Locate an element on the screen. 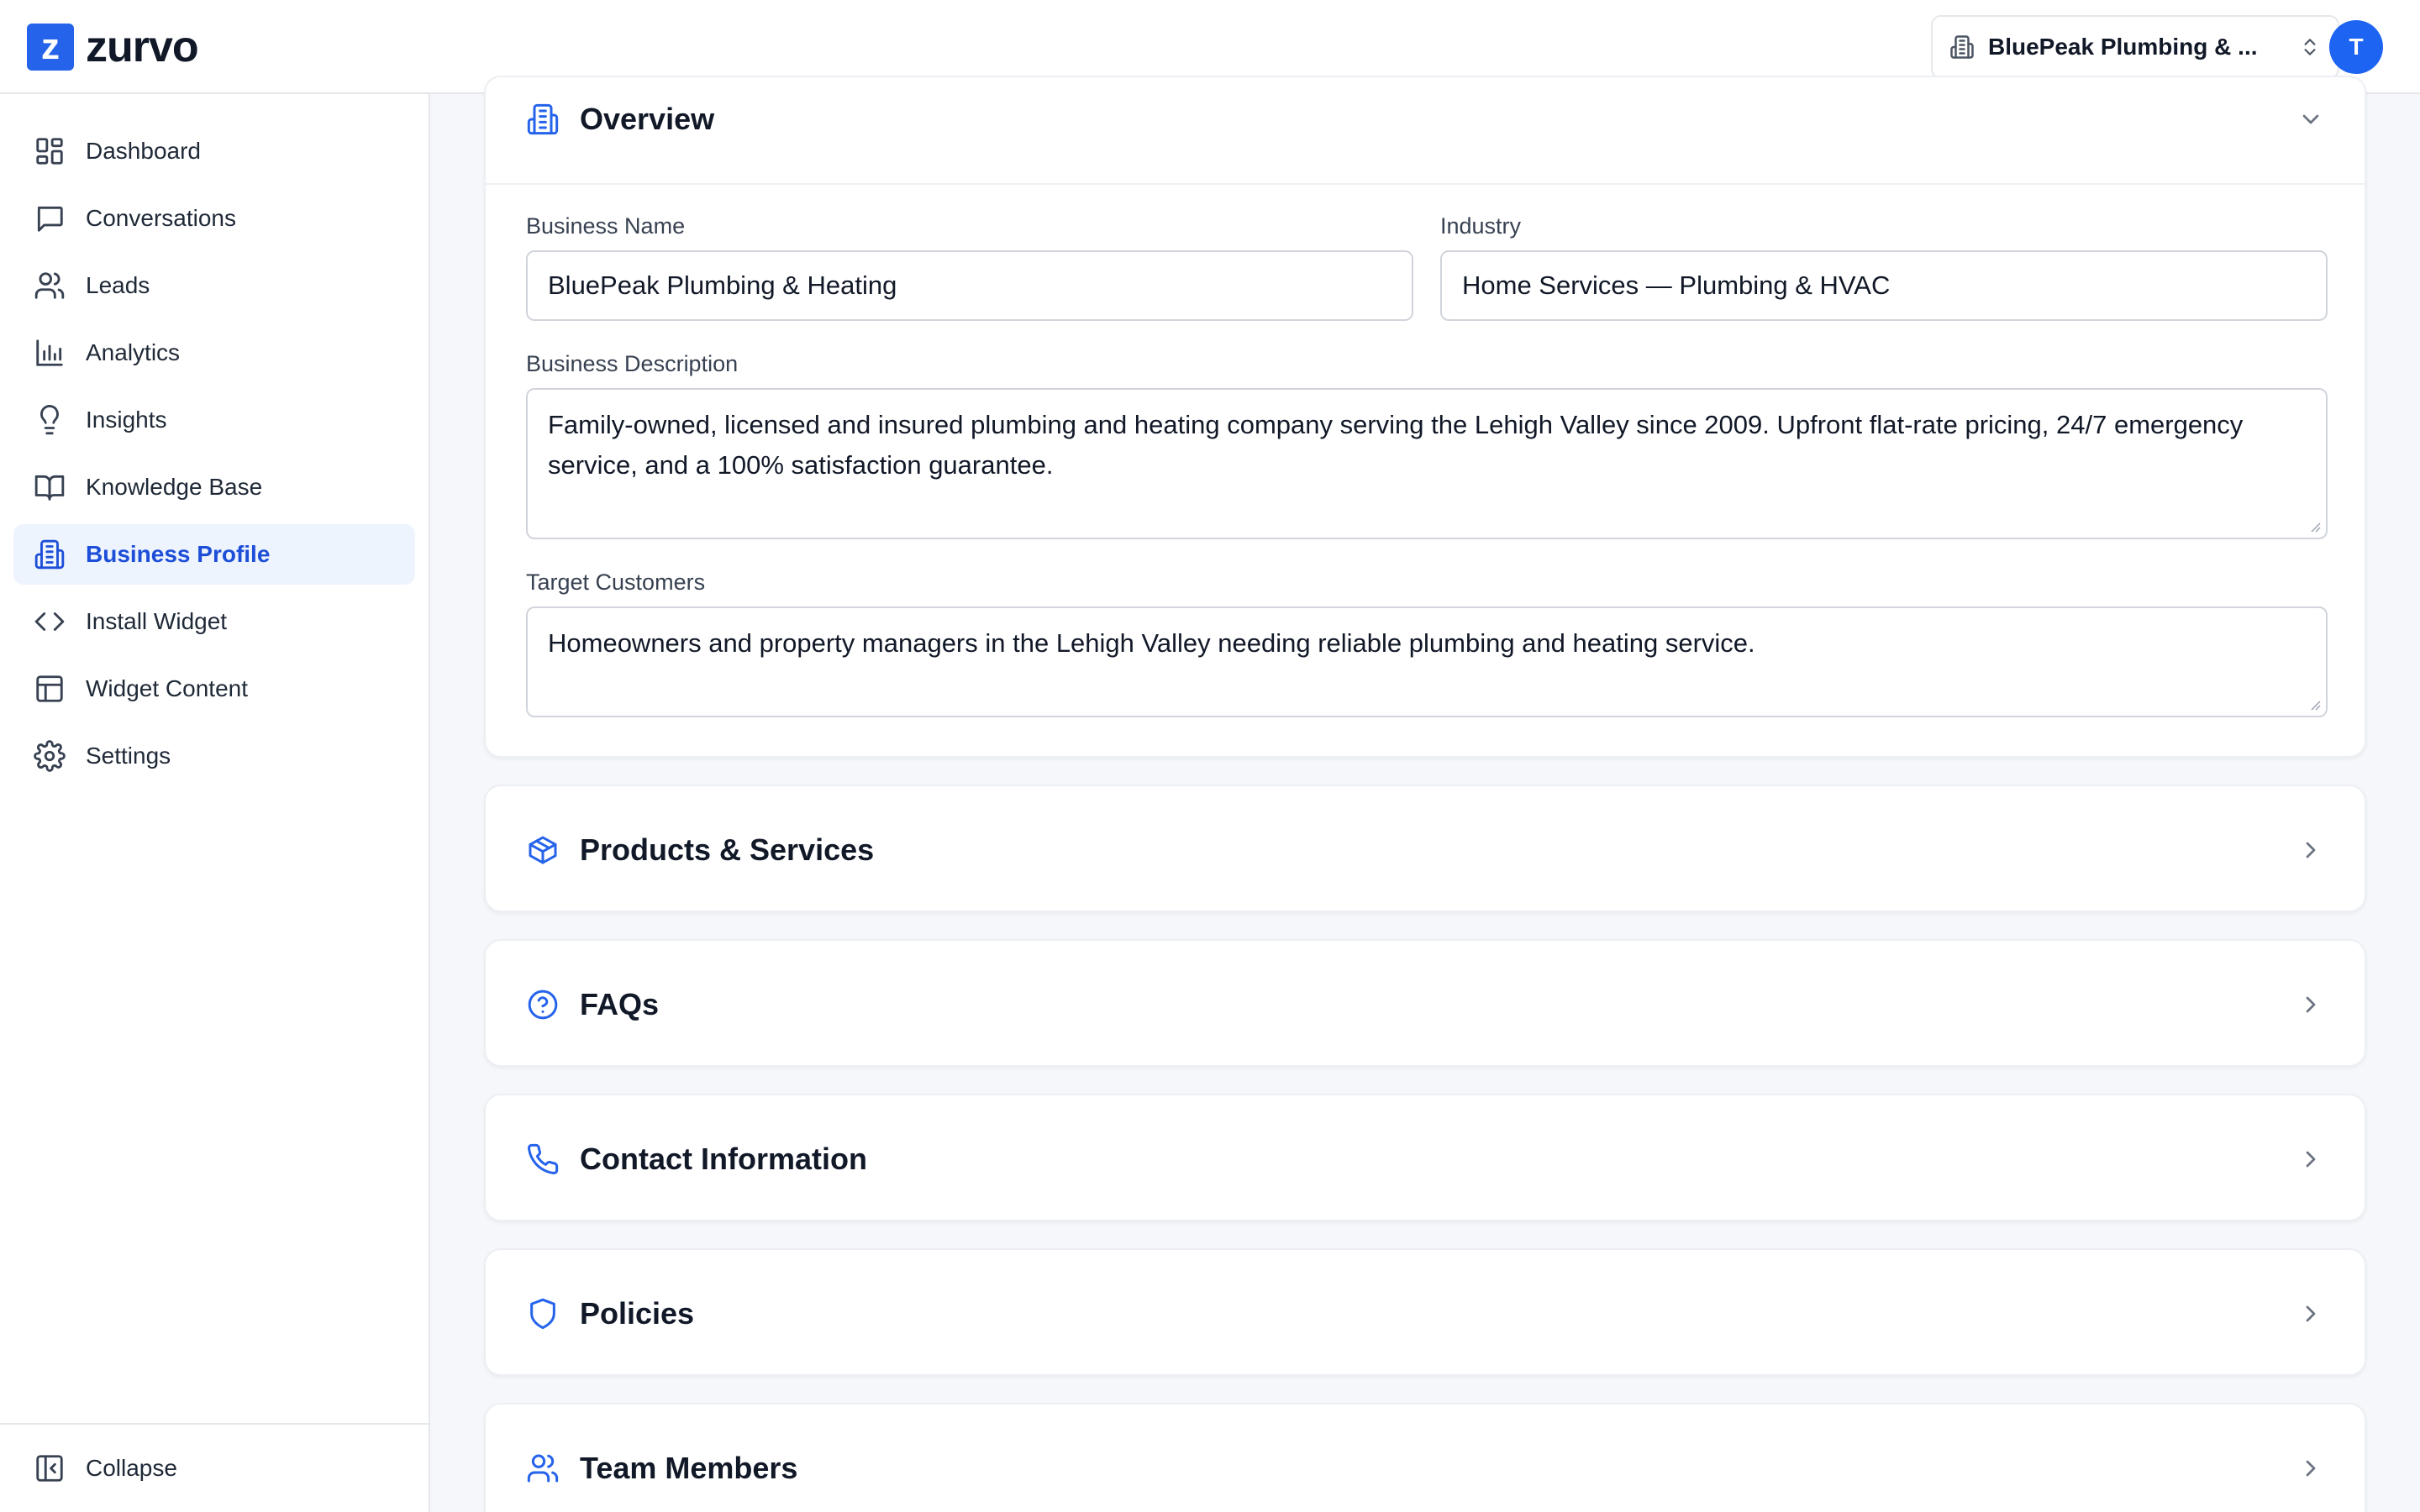  package-icon is located at coordinates (543, 850).